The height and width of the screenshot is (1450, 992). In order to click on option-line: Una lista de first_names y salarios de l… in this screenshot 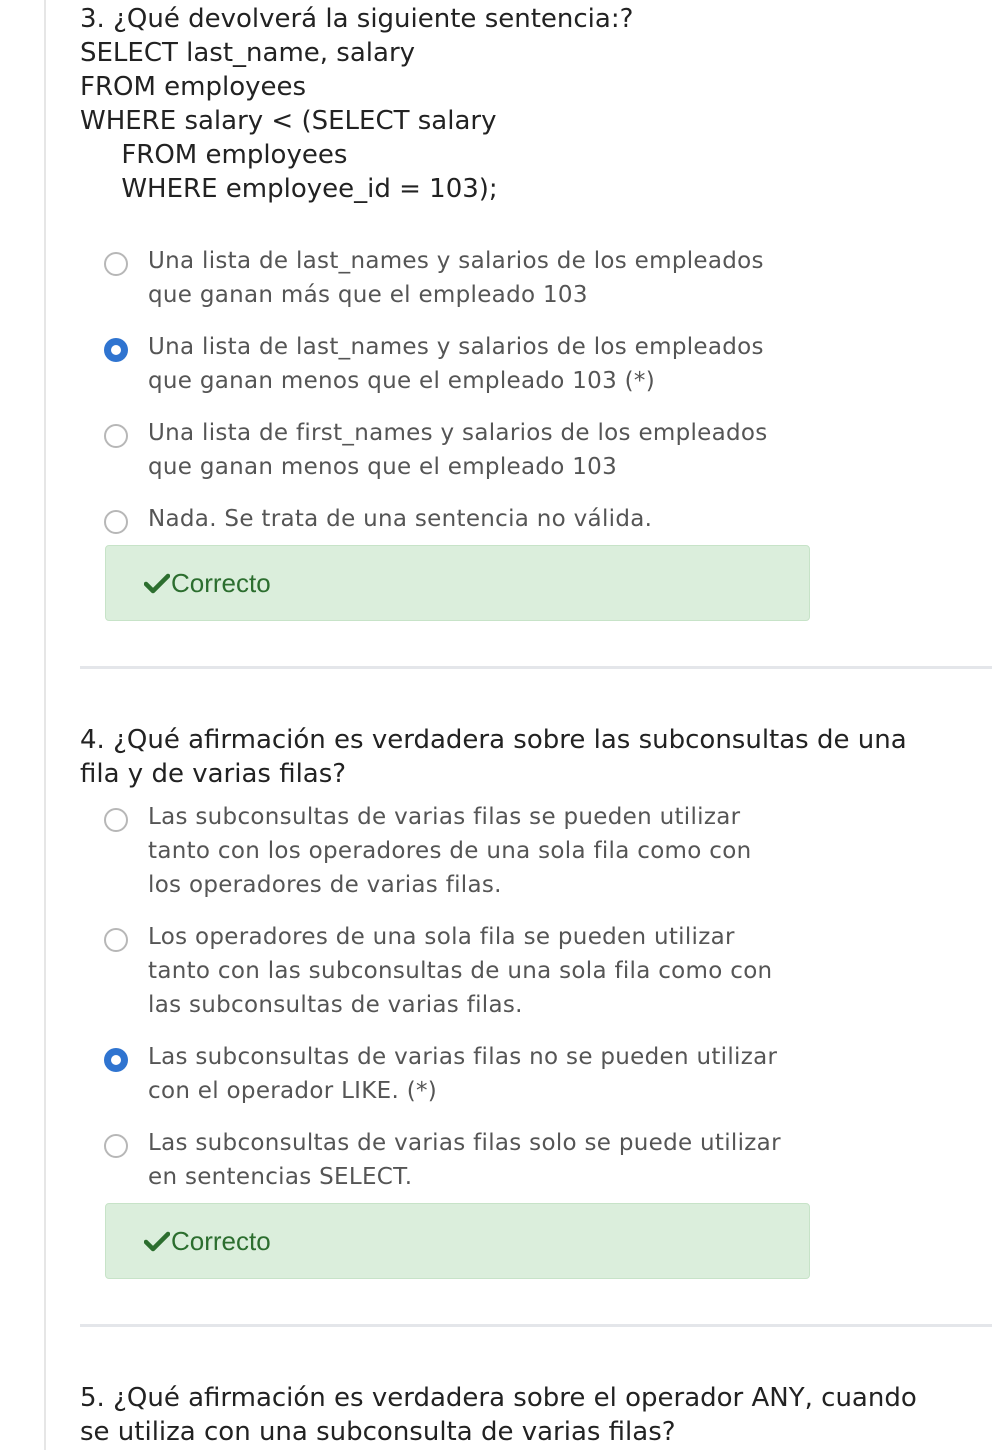, I will do `click(458, 433)`.